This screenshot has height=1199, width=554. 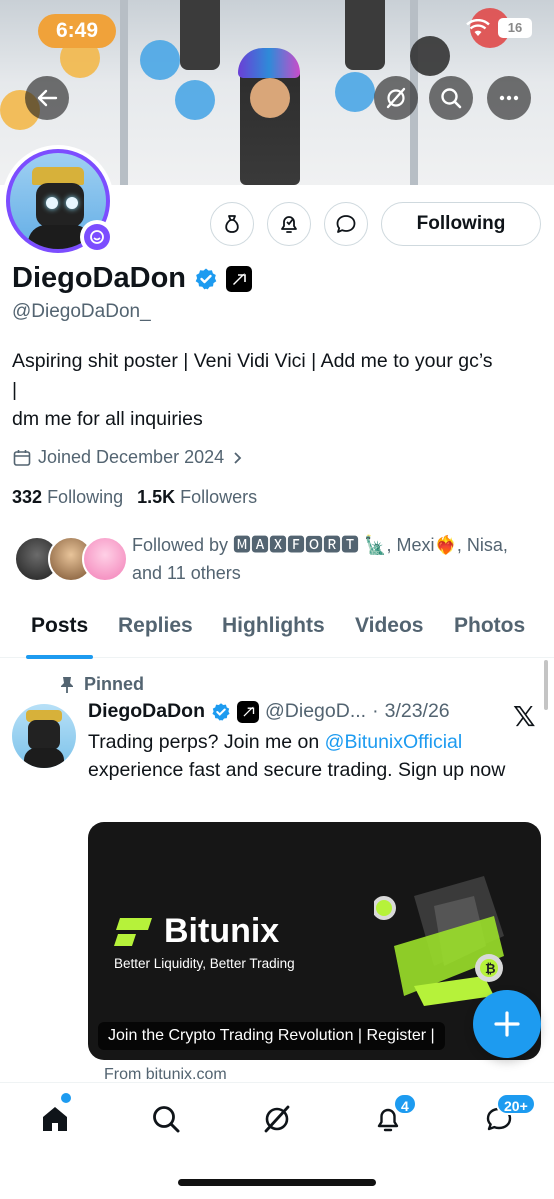 What do you see at coordinates (389, 626) in the screenshot?
I see `tab-videos: Videos` at bounding box center [389, 626].